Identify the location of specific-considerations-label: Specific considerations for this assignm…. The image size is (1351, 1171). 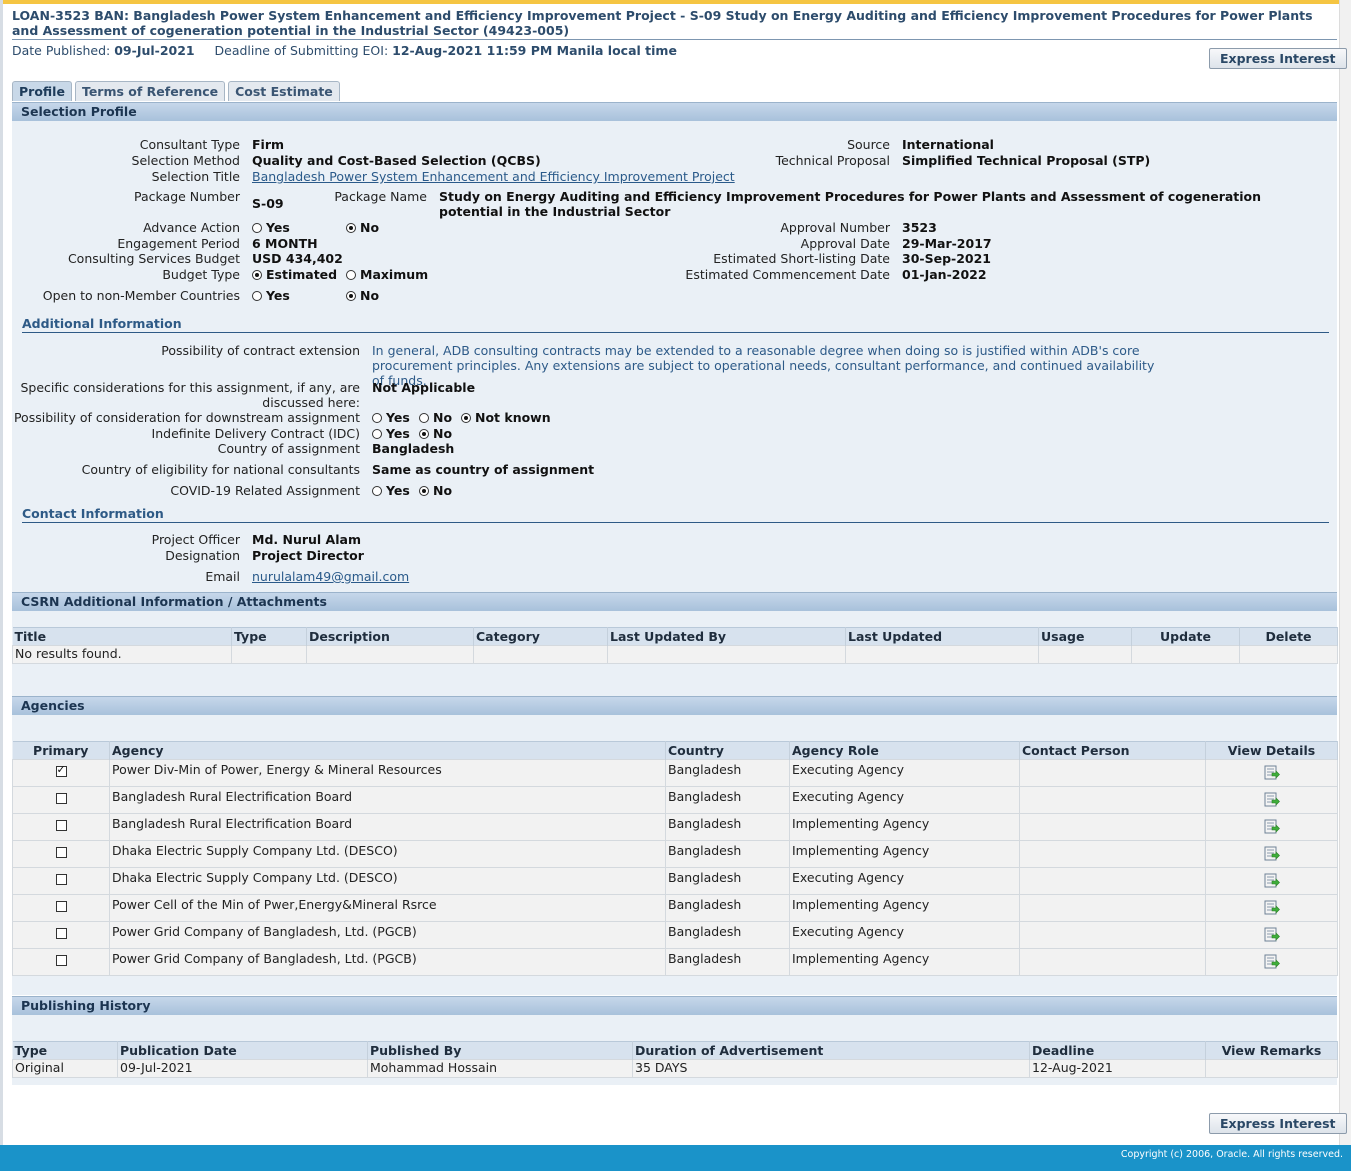
(191, 395).